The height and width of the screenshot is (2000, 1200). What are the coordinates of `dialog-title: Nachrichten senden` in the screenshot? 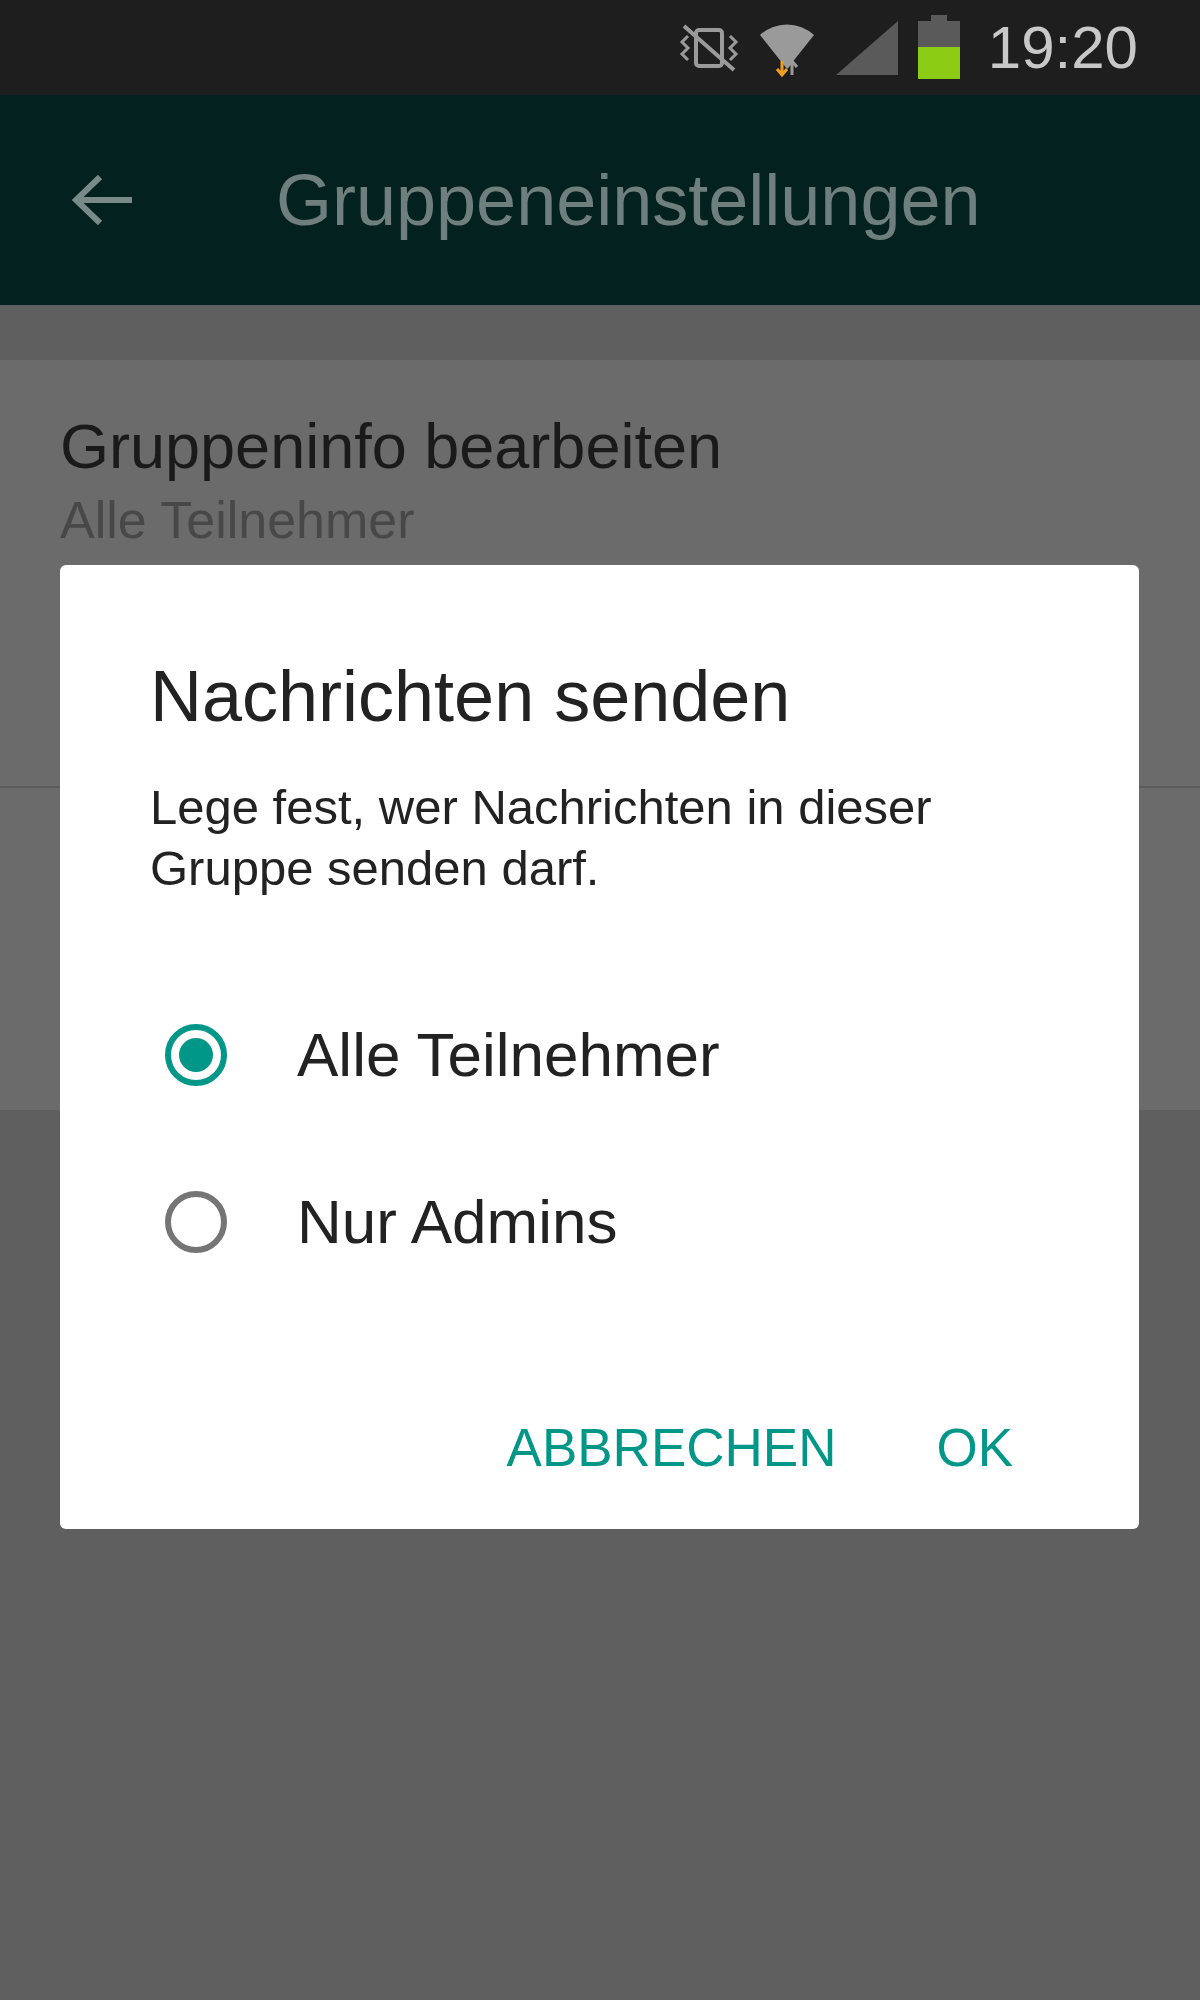 It's located at (471, 696).